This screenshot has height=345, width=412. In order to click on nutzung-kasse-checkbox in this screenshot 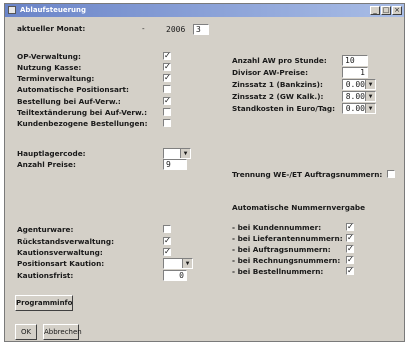, I will do `click(167, 67)`.